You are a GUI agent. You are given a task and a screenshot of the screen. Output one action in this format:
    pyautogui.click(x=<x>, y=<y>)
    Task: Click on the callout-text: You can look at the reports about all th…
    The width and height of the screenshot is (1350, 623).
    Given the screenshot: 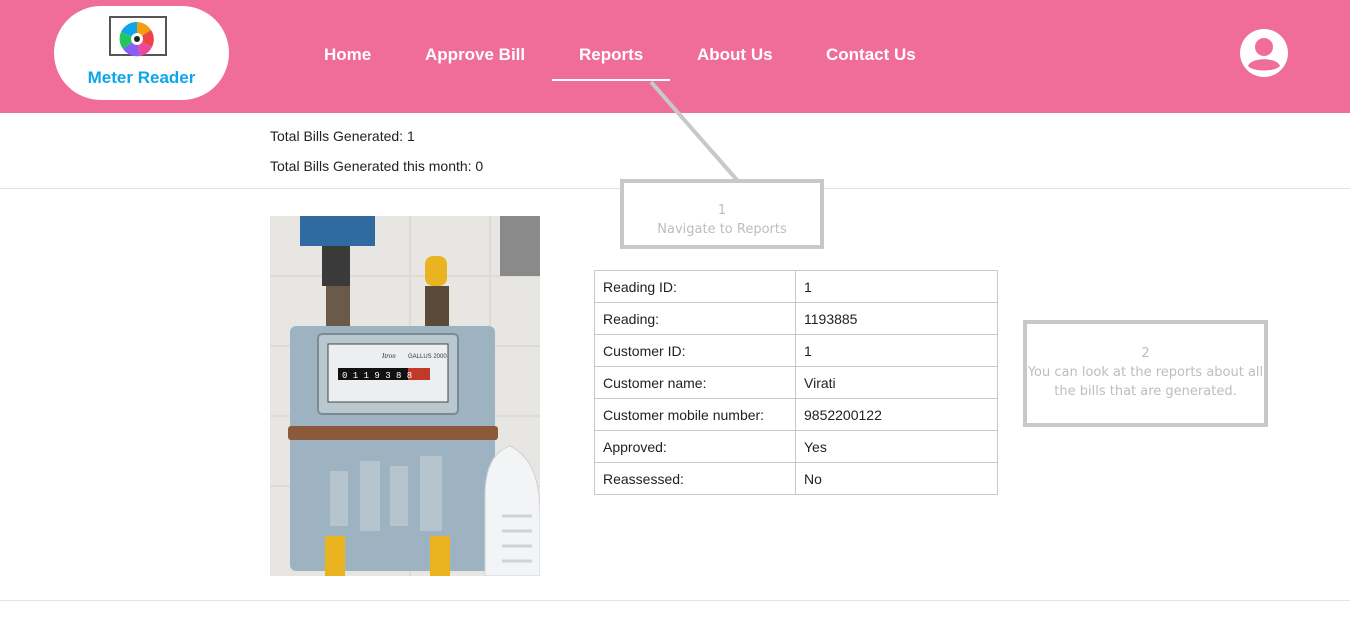 What is the action you would take?
    pyautogui.click(x=1145, y=382)
    